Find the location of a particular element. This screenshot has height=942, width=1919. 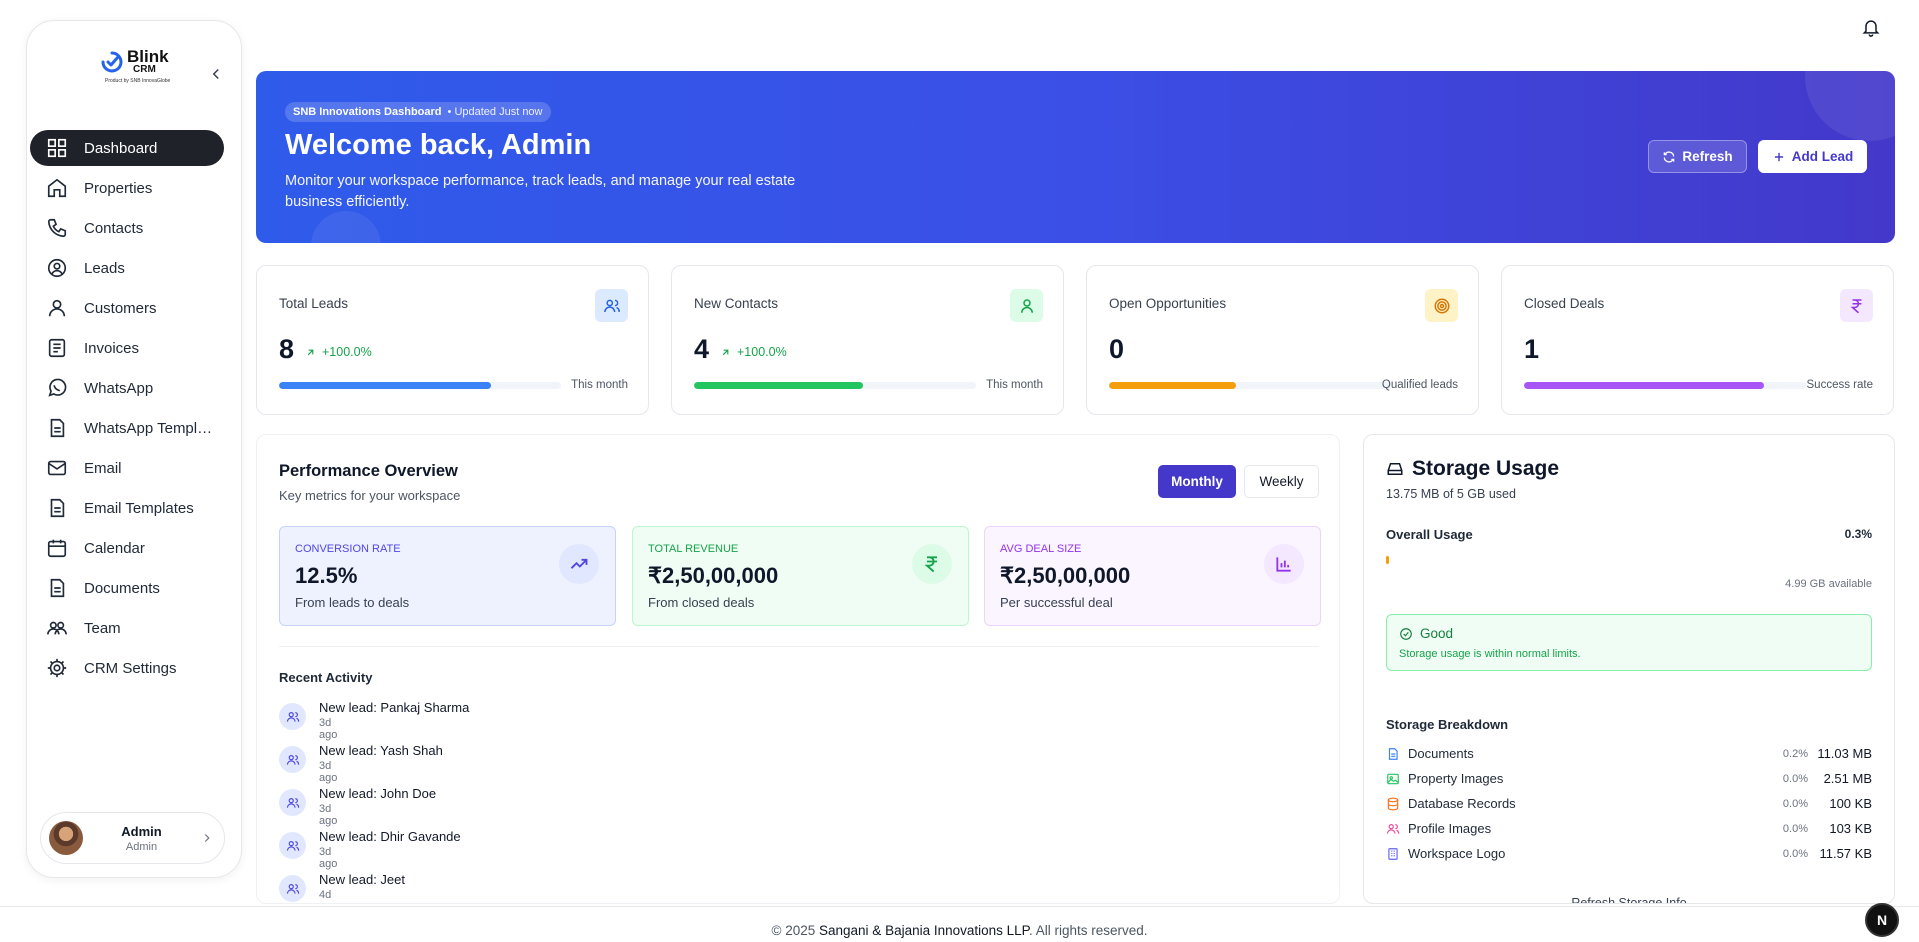

building-icon is located at coordinates (1393, 853).